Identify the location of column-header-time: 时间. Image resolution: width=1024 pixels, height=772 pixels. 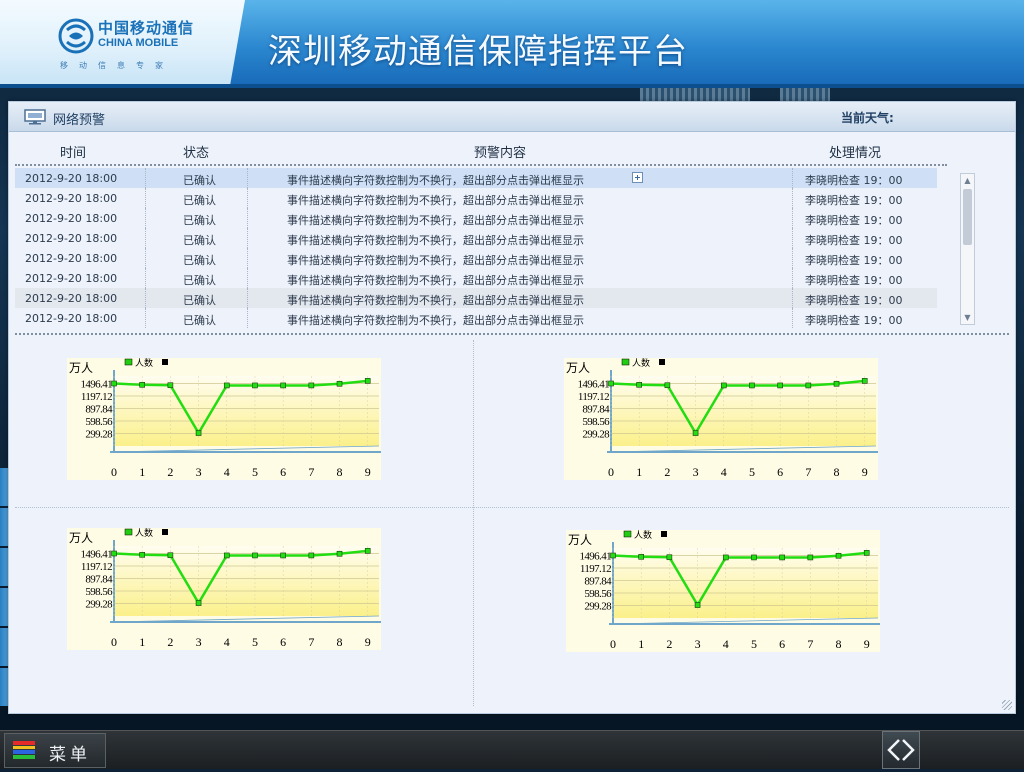
(73, 151).